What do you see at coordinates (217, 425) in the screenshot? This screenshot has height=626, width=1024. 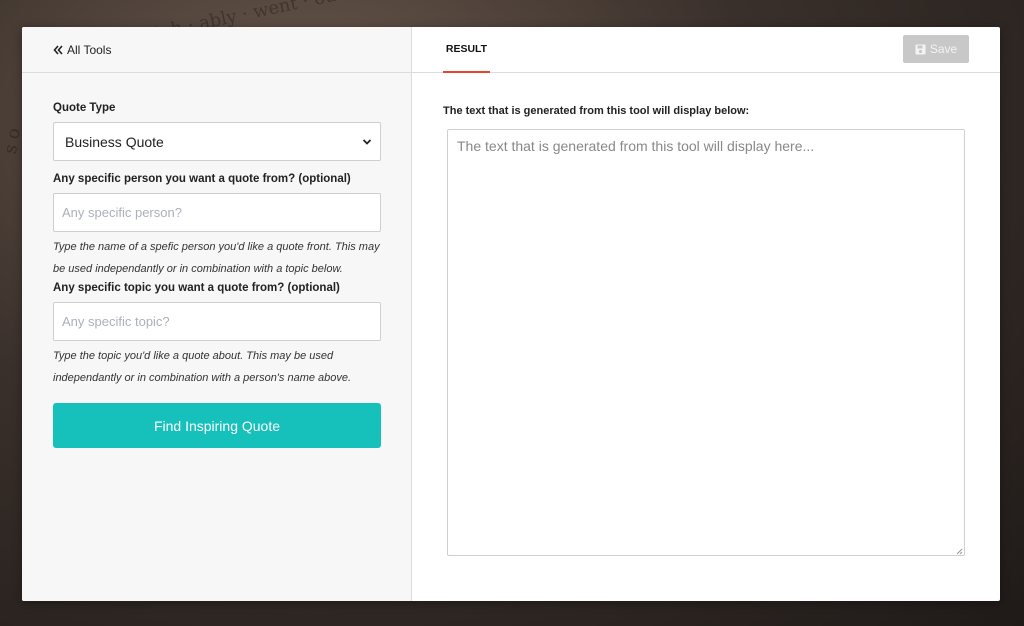 I see `find-quote-button: Find Inspiring Quote` at bounding box center [217, 425].